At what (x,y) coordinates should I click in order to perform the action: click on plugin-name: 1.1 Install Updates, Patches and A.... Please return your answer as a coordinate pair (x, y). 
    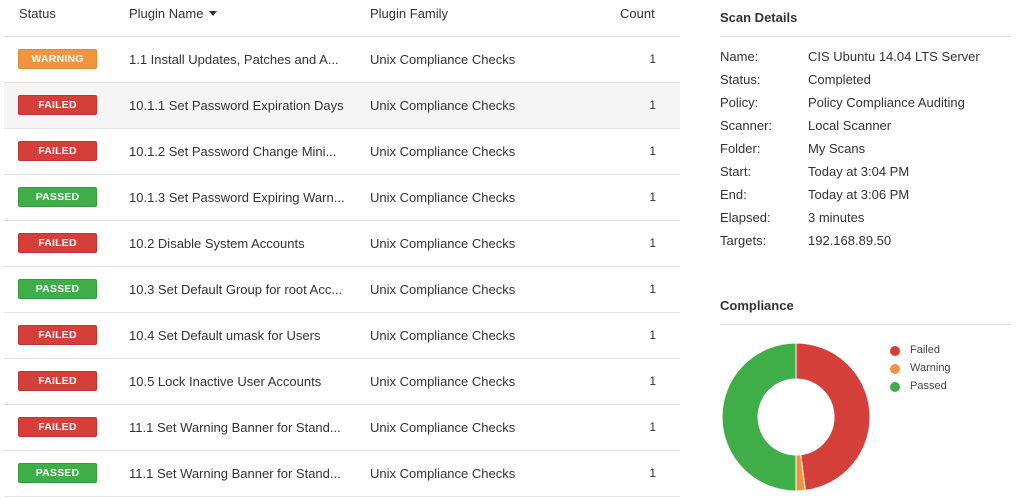
    Looking at the image, I should click on (234, 59).